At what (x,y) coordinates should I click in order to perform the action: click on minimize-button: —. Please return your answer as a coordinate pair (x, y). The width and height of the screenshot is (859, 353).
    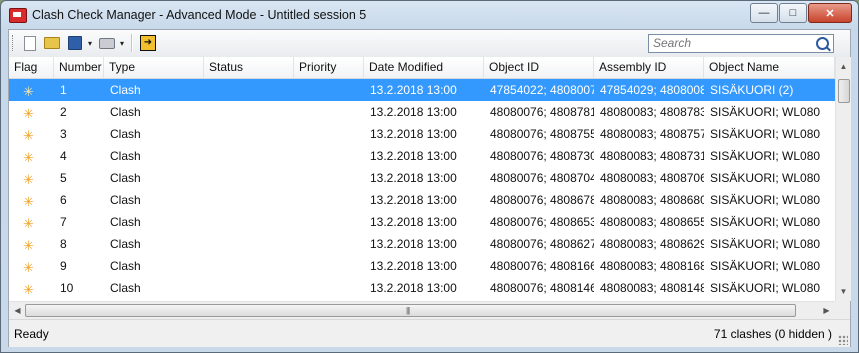
    Looking at the image, I should click on (764, 13).